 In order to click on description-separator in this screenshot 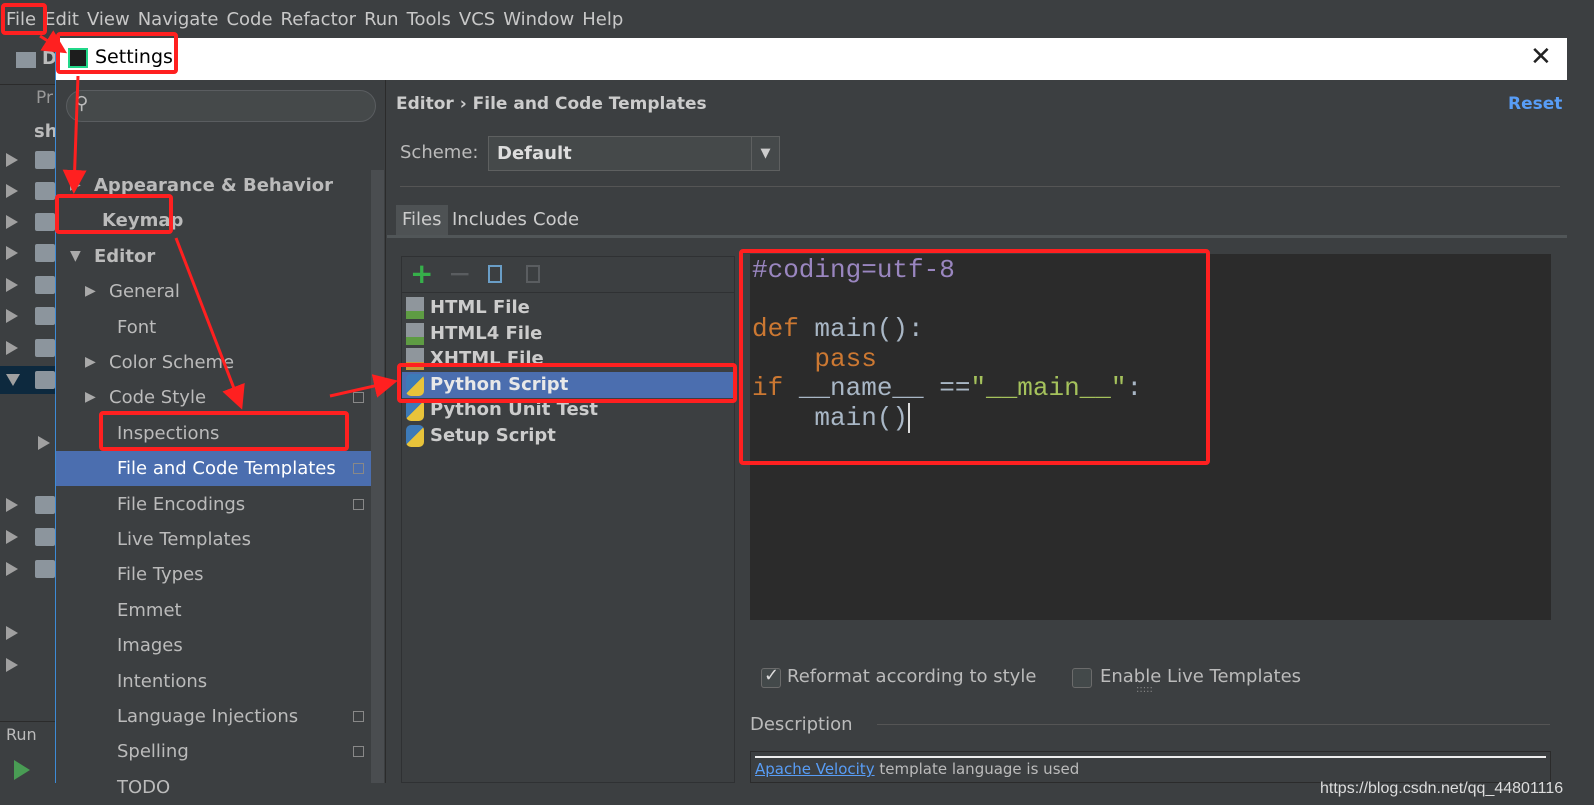, I will do `click(1213, 724)`.